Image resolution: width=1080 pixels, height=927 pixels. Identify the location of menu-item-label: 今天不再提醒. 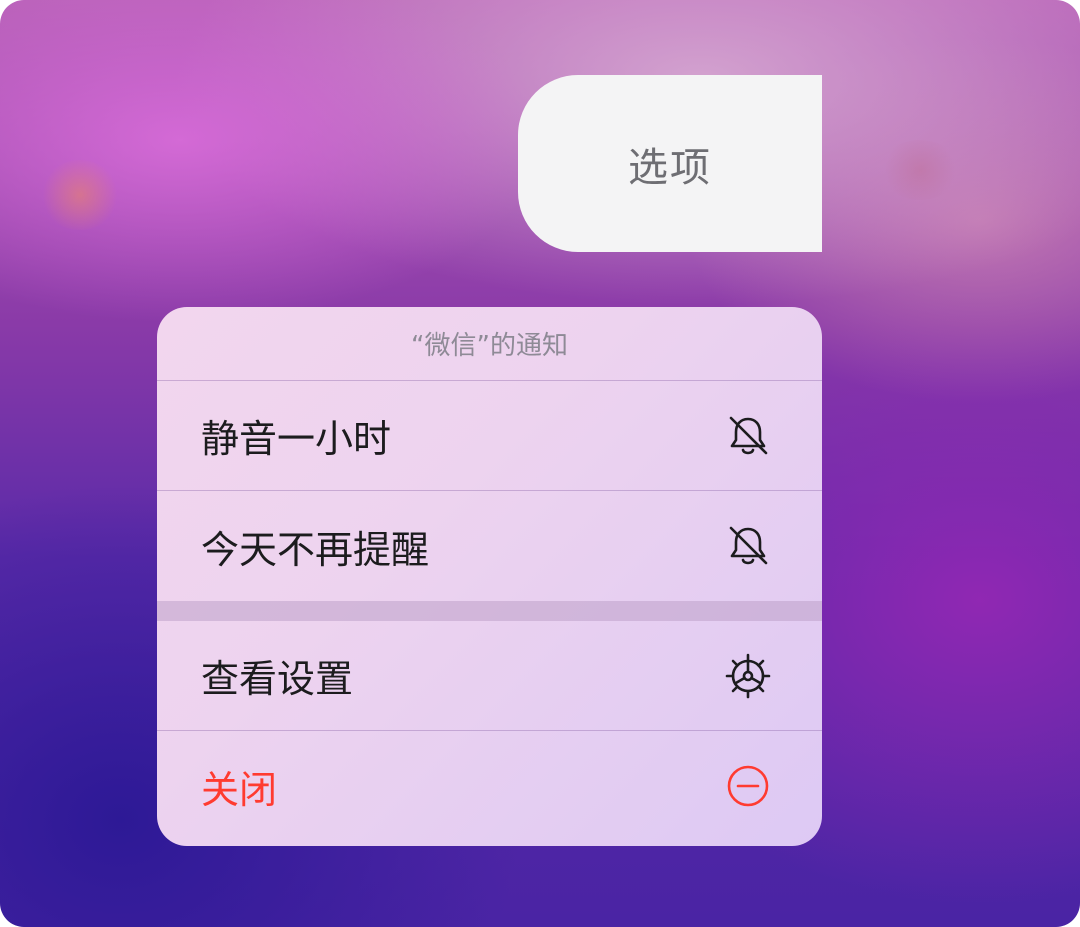
(315, 549).